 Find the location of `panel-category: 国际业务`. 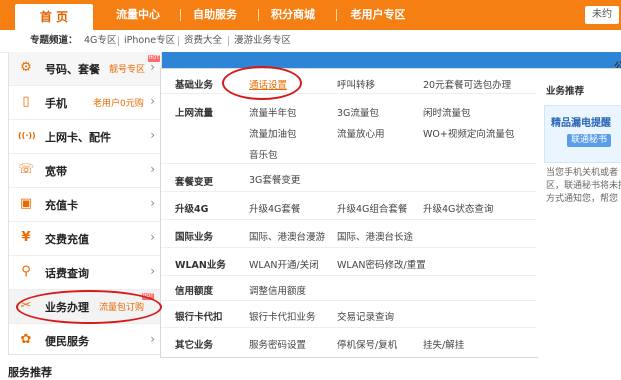

panel-category: 国际业务 is located at coordinates (194, 237).